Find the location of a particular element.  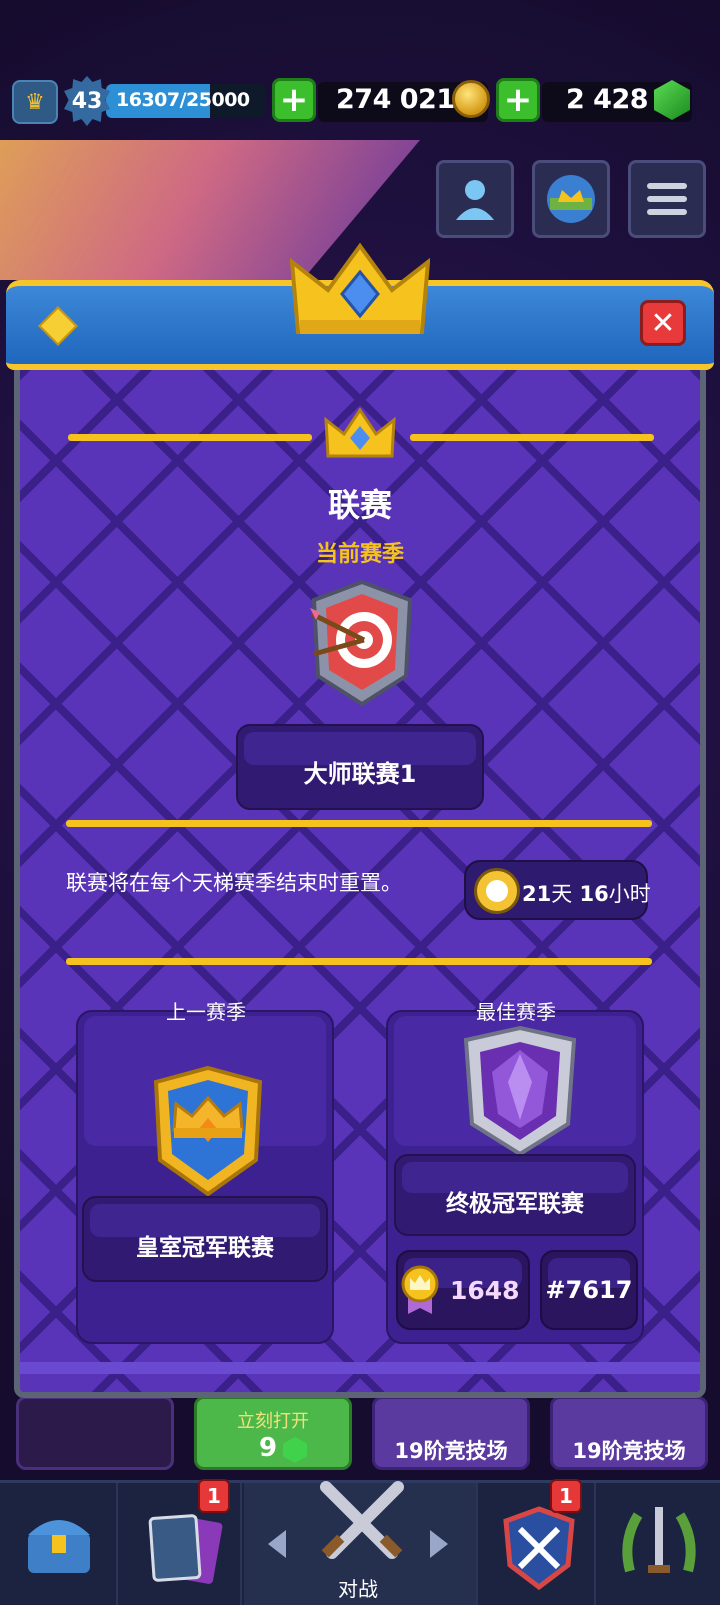

reset-info-text: 联赛将在每个天梯赛季结束时重置。 is located at coordinates (234, 883).